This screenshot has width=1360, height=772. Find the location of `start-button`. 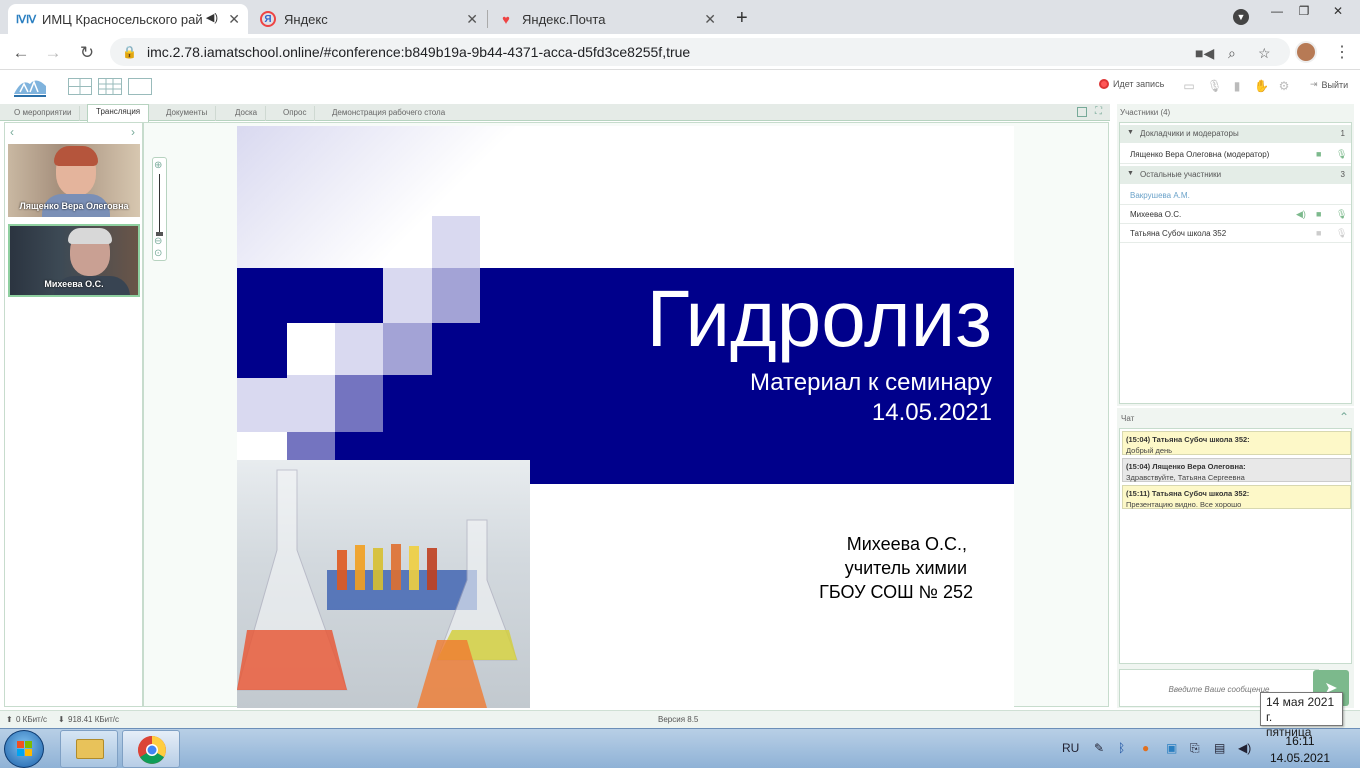

start-button is located at coordinates (24, 749).